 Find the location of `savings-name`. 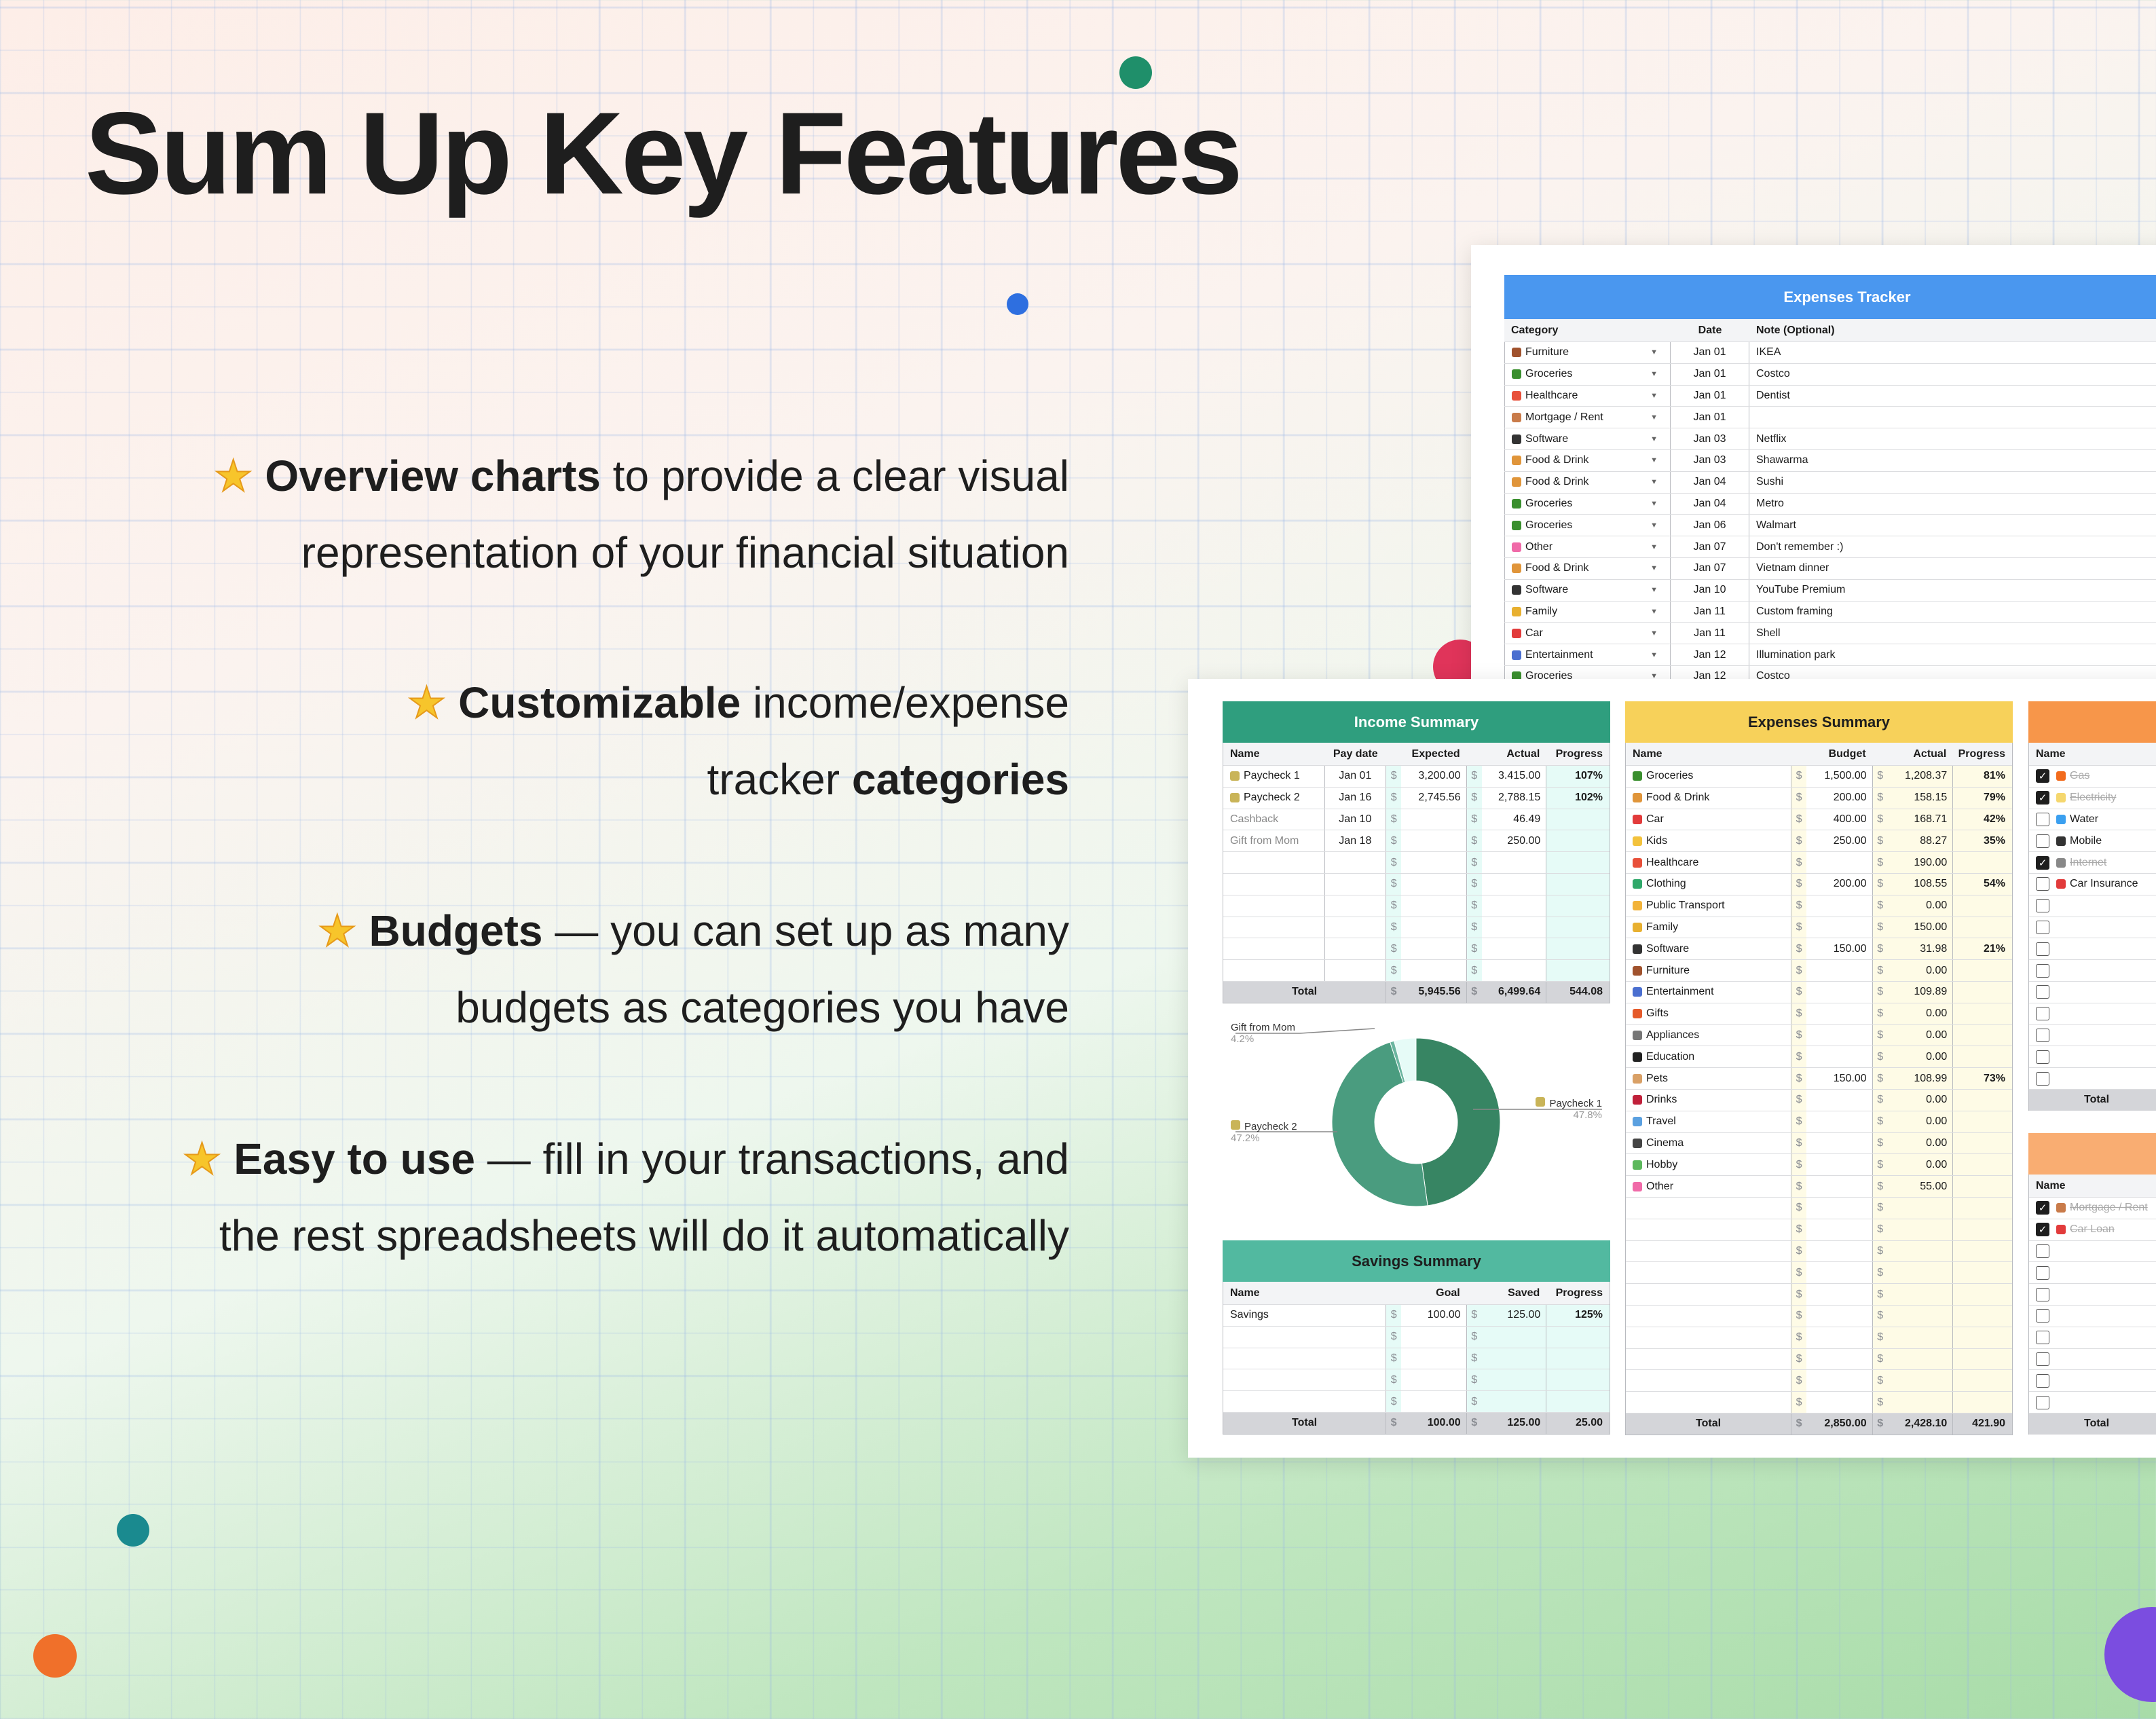

savings-name is located at coordinates (1305, 1380).